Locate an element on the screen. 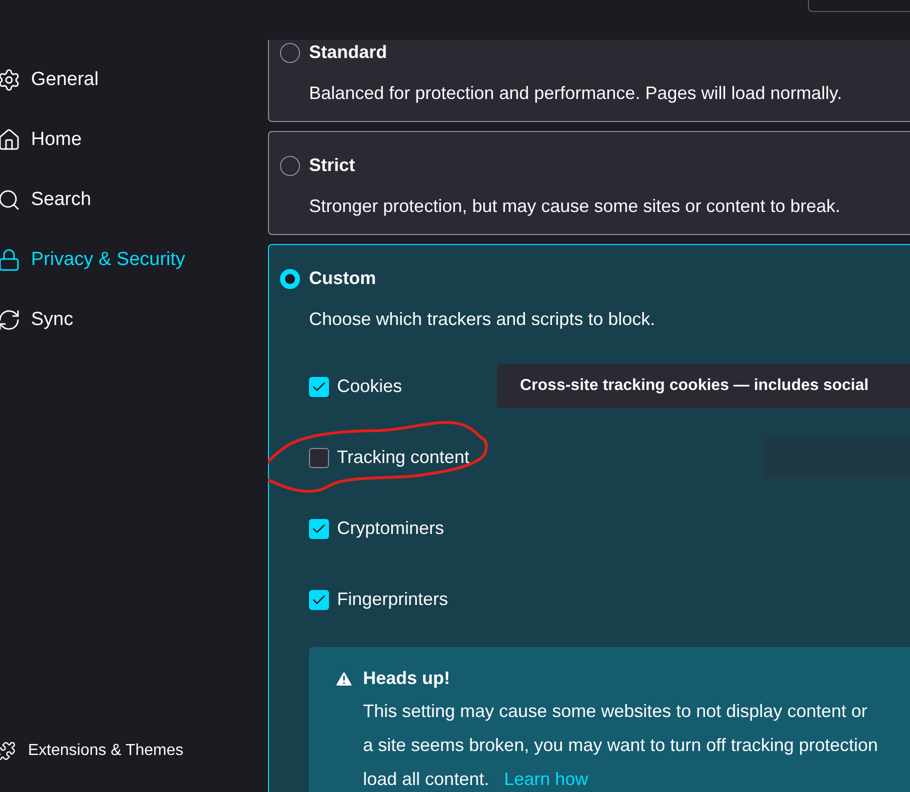  protection-card: Strict Stronger protection, but may cause some sites or content to break. is located at coordinates (589, 183).